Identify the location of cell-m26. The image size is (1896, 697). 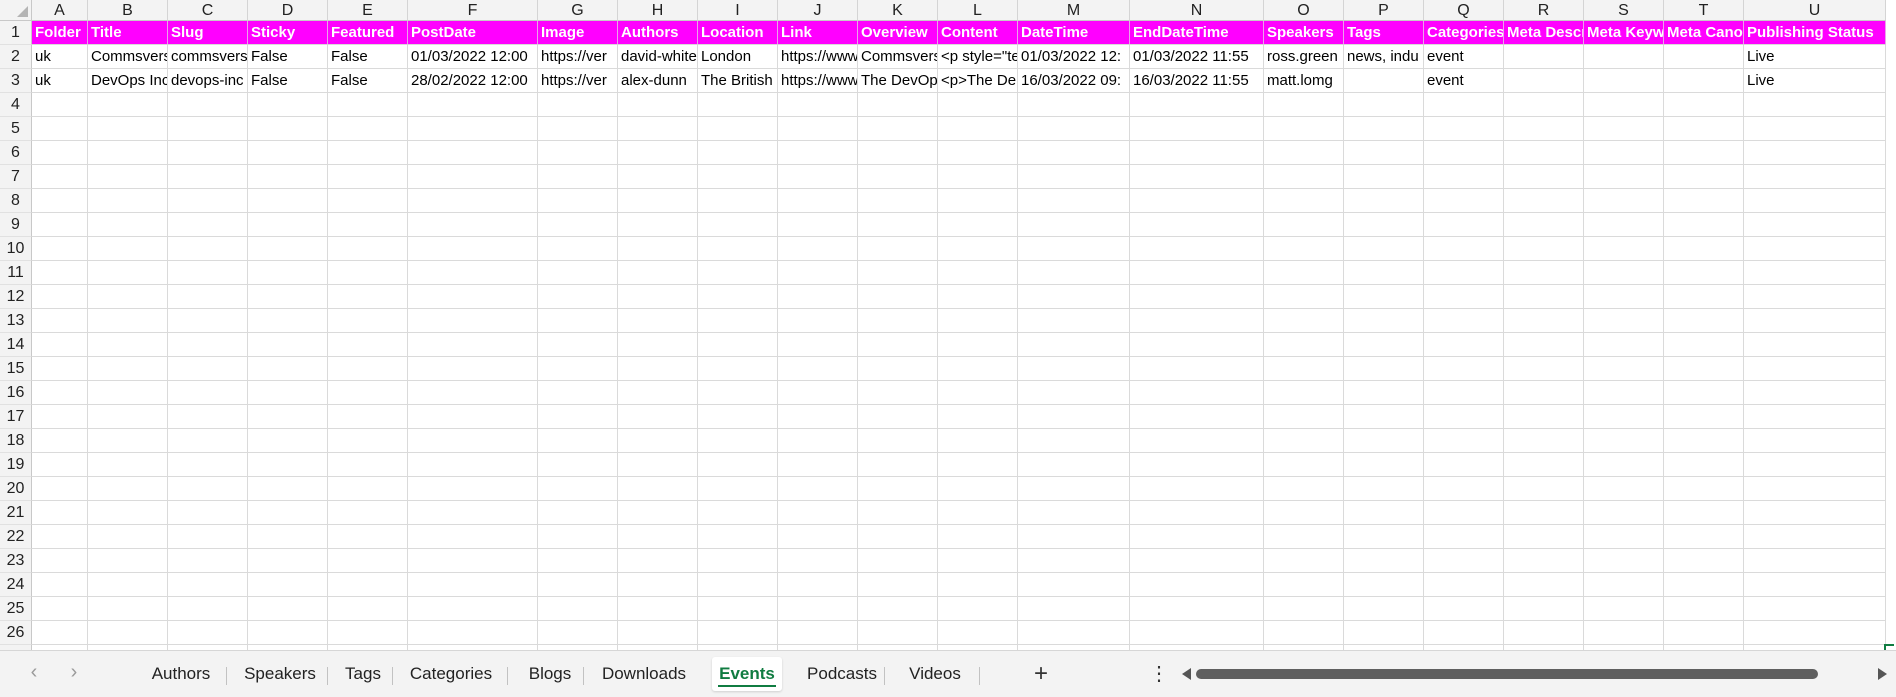
(1074, 633).